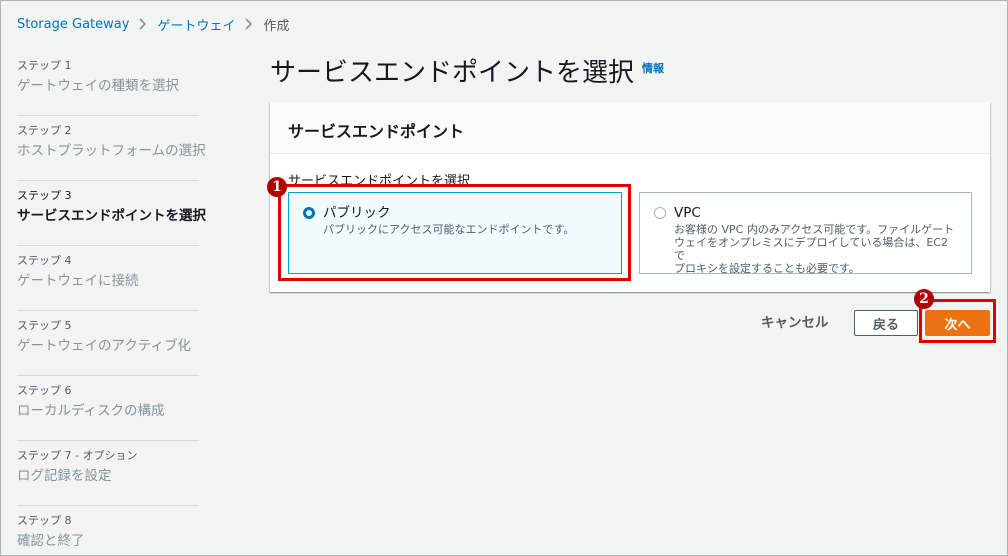 The height and width of the screenshot is (556, 1008). What do you see at coordinates (814, 229) in the screenshot?
I see `option-description-line: お客様の VPC 内のみアクセス可能です。ファイルゲート` at bounding box center [814, 229].